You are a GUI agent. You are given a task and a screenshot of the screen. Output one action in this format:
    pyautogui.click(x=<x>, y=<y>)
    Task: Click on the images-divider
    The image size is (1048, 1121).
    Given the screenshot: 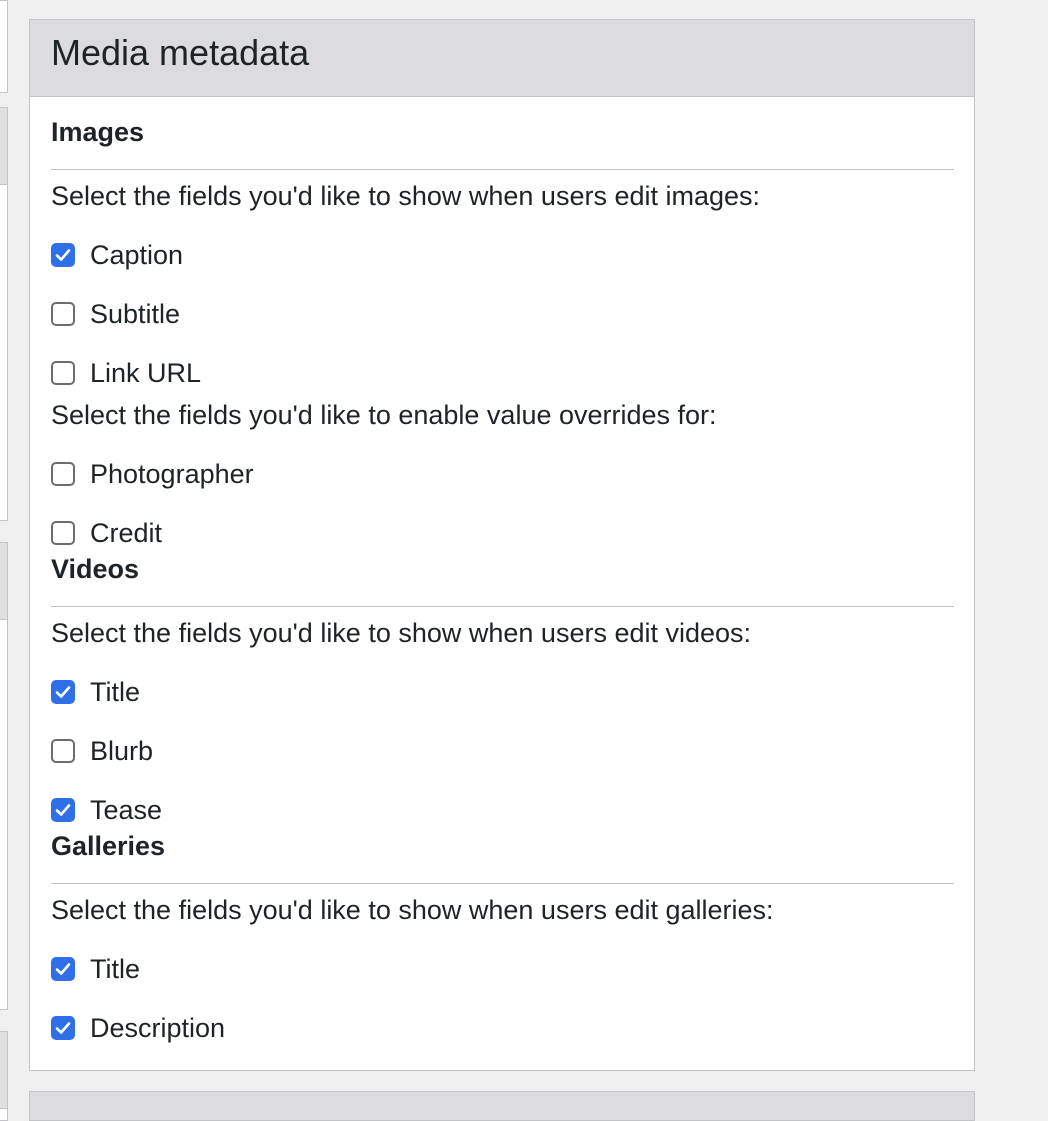 What is the action you would take?
    pyautogui.click(x=502, y=169)
    